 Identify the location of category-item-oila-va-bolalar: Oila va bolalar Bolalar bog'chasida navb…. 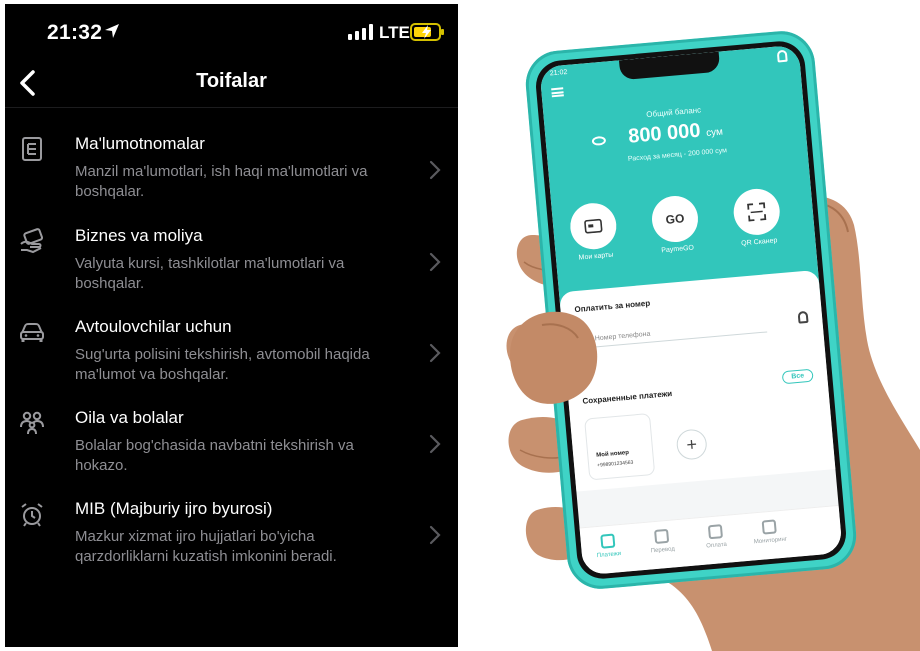
(231, 454).